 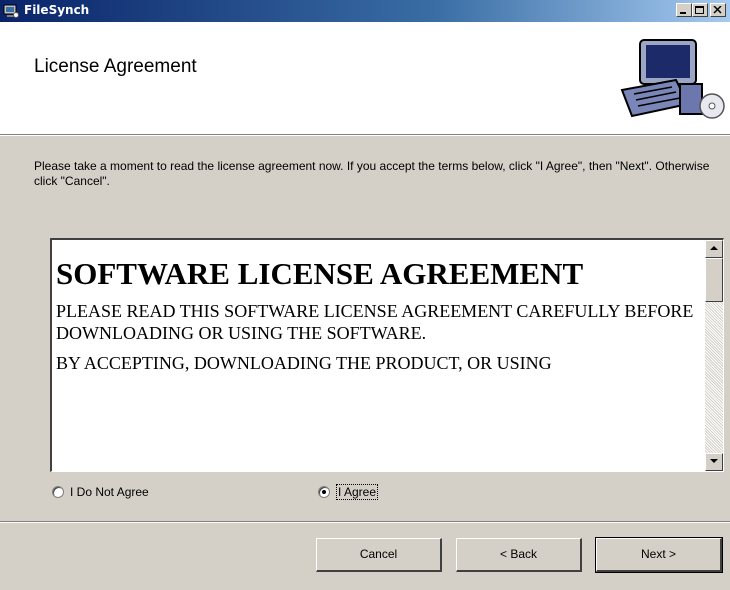 I want to click on license-heading: SOFTWARE LICENSE AGREEMENT, so click(x=320, y=273).